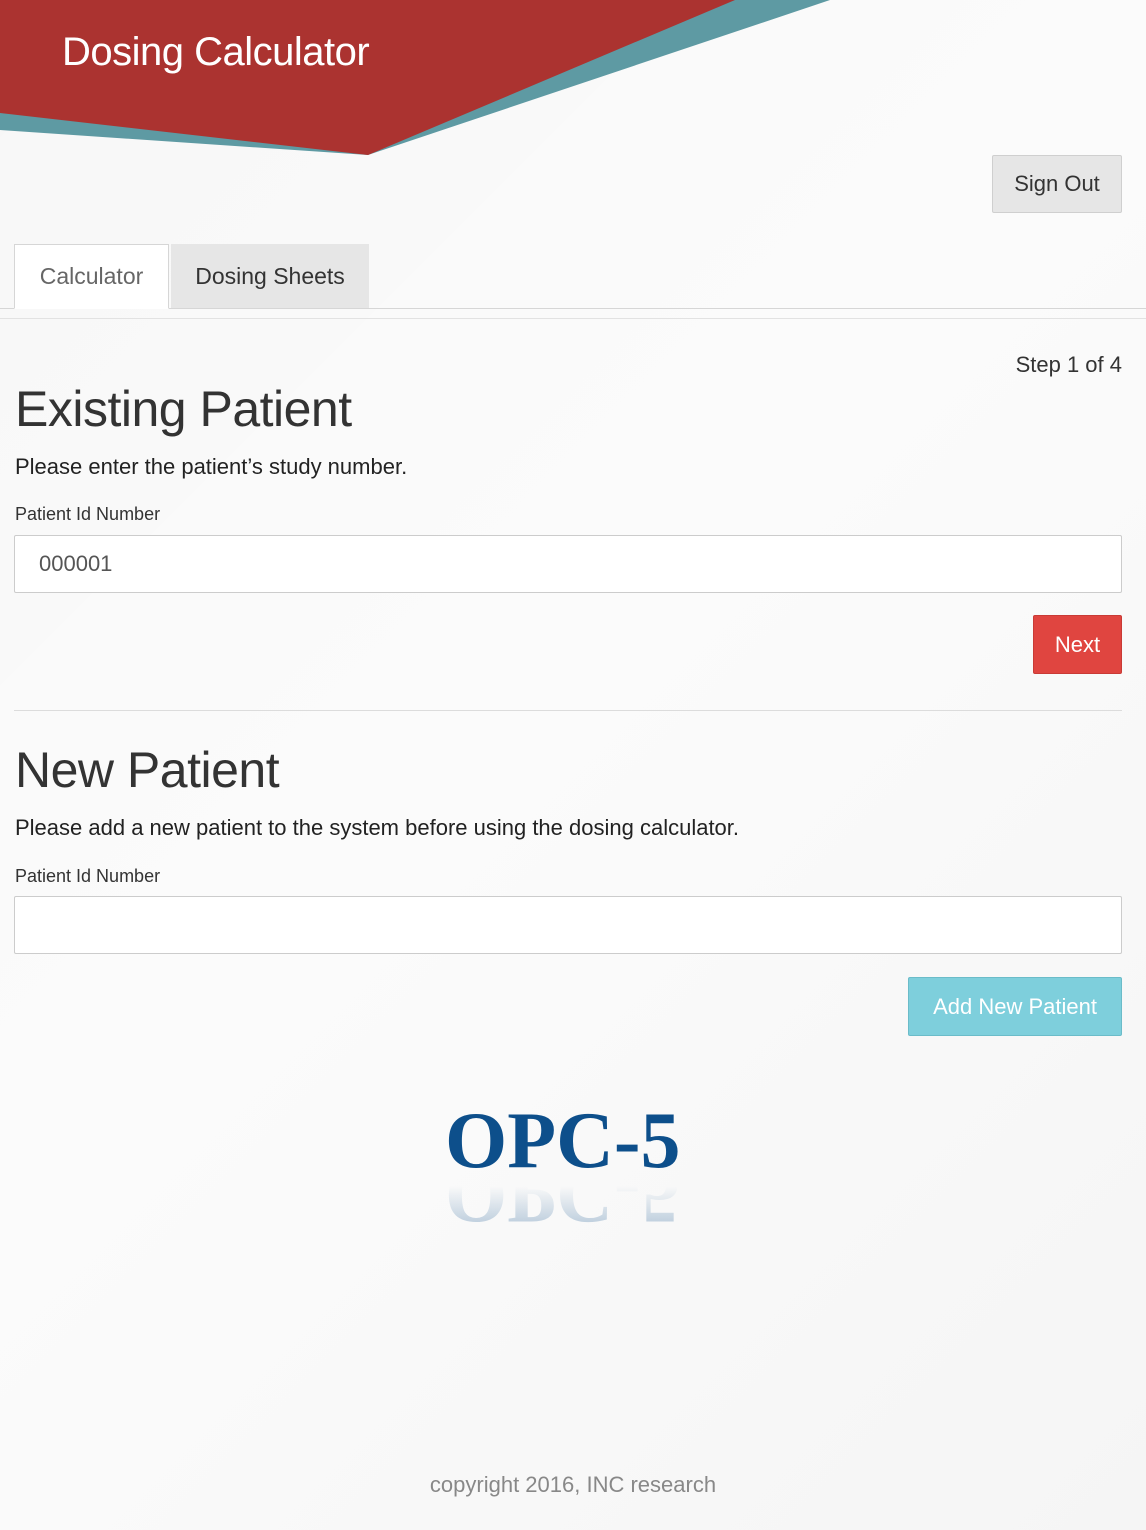  What do you see at coordinates (147, 770) in the screenshot?
I see `new-patient-heading: New Patient` at bounding box center [147, 770].